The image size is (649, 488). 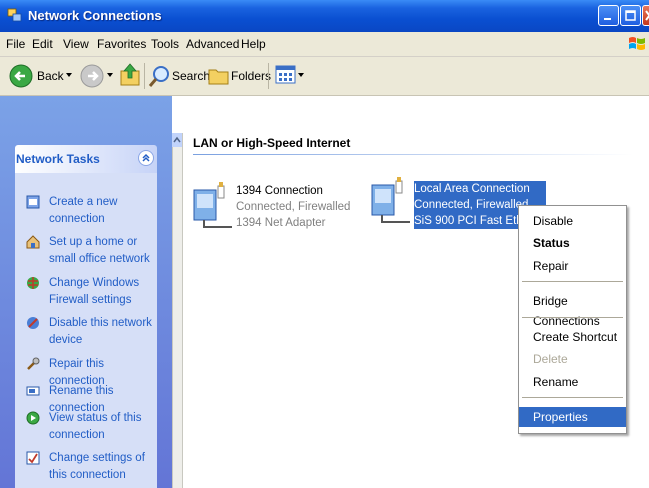 I want to click on menu-rename: Rename, so click(x=572, y=382).